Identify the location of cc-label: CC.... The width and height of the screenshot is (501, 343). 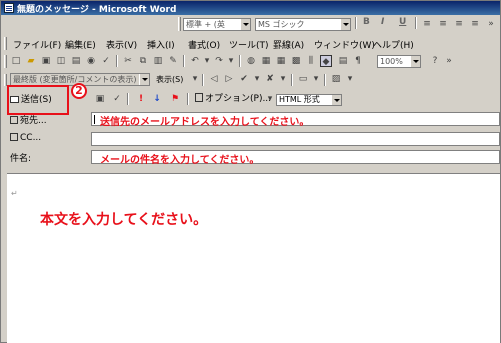
(31, 138).